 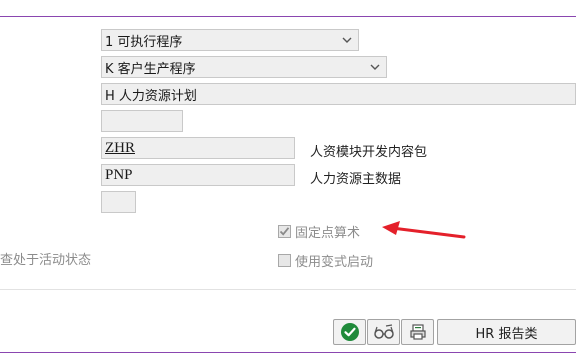 What do you see at coordinates (288, 16) in the screenshot?
I see `top-border` at bounding box center [288, 16].